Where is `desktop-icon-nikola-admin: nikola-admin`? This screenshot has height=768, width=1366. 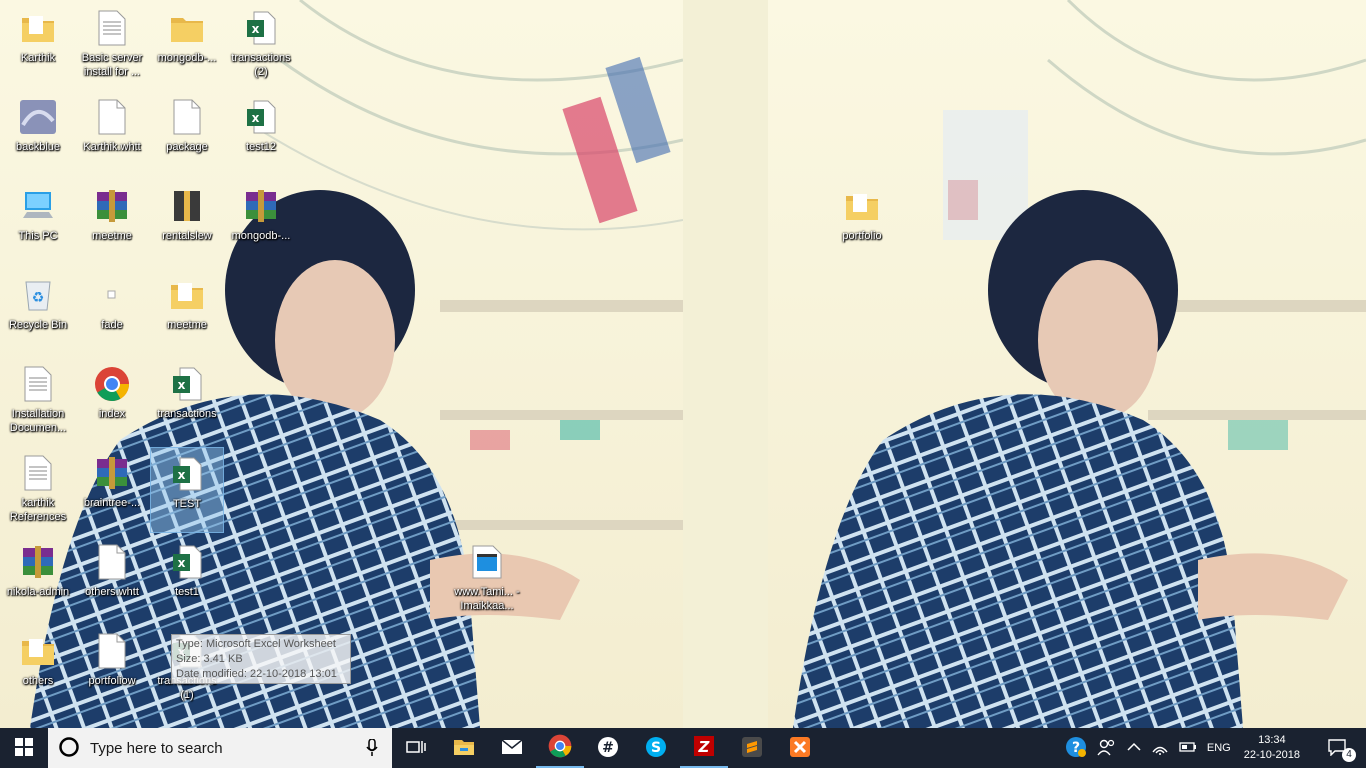
desktop-icon-nikola-admin: nikola-admin is located at coordinates (38, 579).